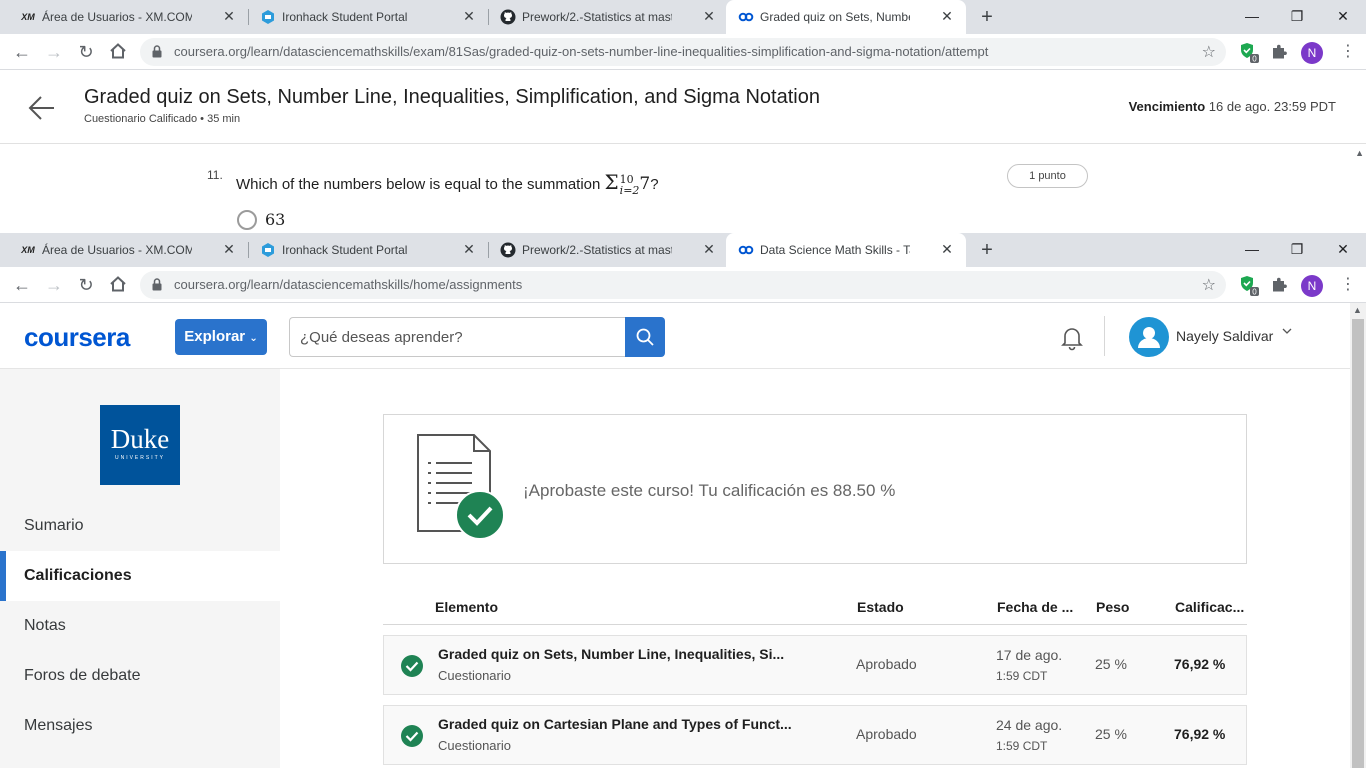 The image size is (1366, 768). I want to click on row-grade: 76,92 %, so click(1200, 734).